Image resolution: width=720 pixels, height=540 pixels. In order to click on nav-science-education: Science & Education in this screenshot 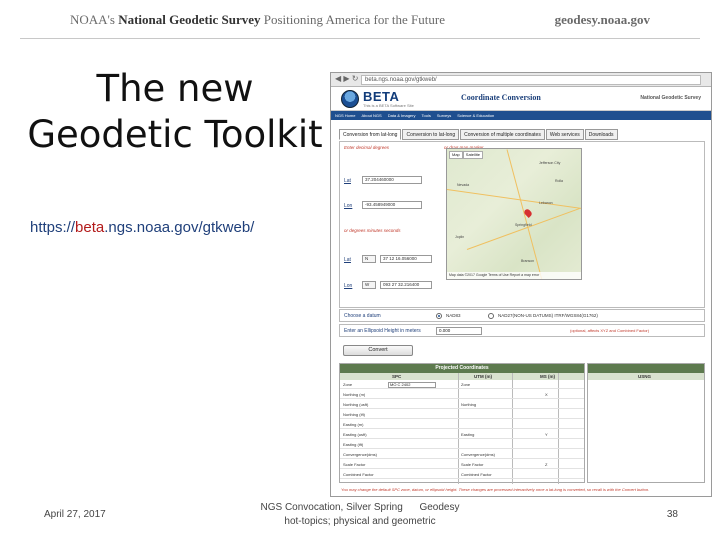, I will do `click(475, 115)`.